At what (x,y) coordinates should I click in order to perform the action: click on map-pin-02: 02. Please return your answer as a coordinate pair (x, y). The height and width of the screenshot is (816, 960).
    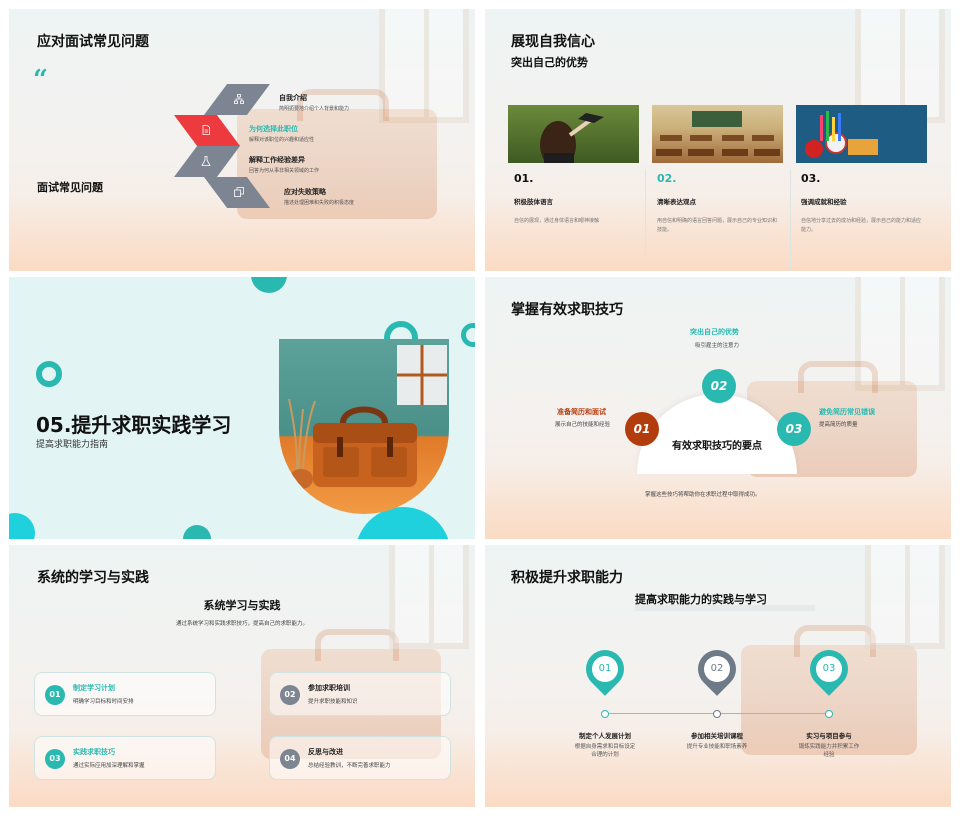
    Looking at the image, I should click on (717, 670).